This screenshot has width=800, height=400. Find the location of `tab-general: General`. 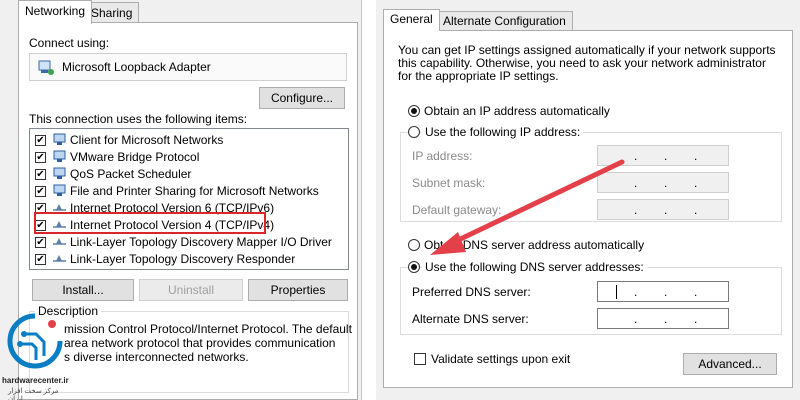

tab-general: General is located at coordinates (411, 20).